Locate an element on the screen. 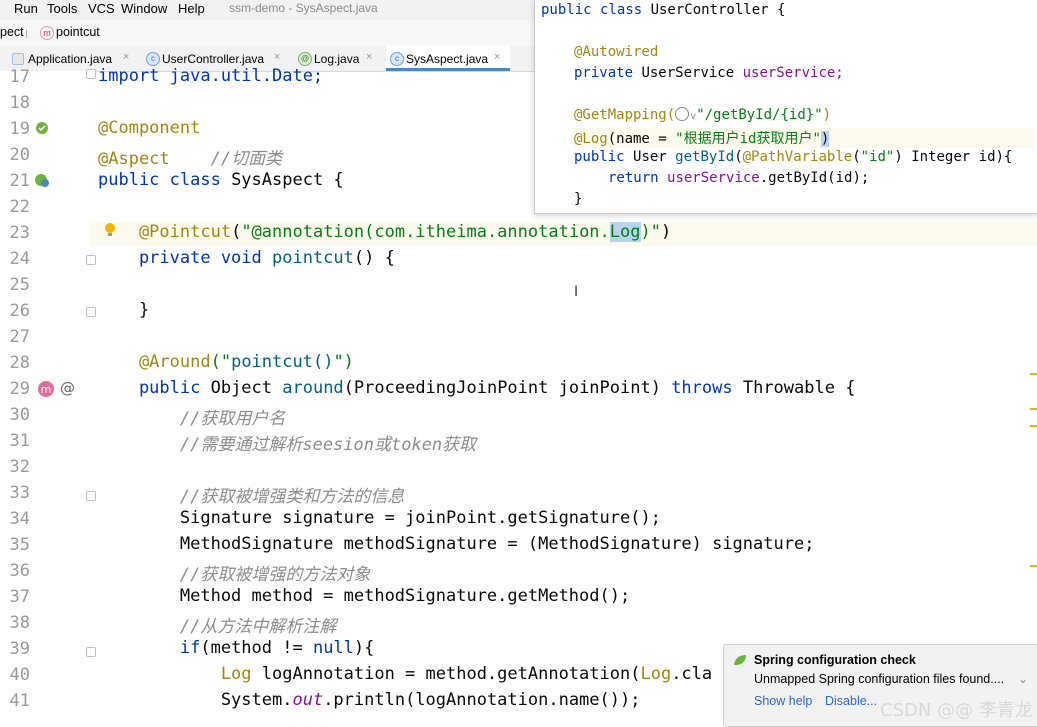 Image resolution: width=1037 pixels, height=727 pixels. tab-sysaspect-java: c SysAspect.java × is located at coordinates (448, 58).